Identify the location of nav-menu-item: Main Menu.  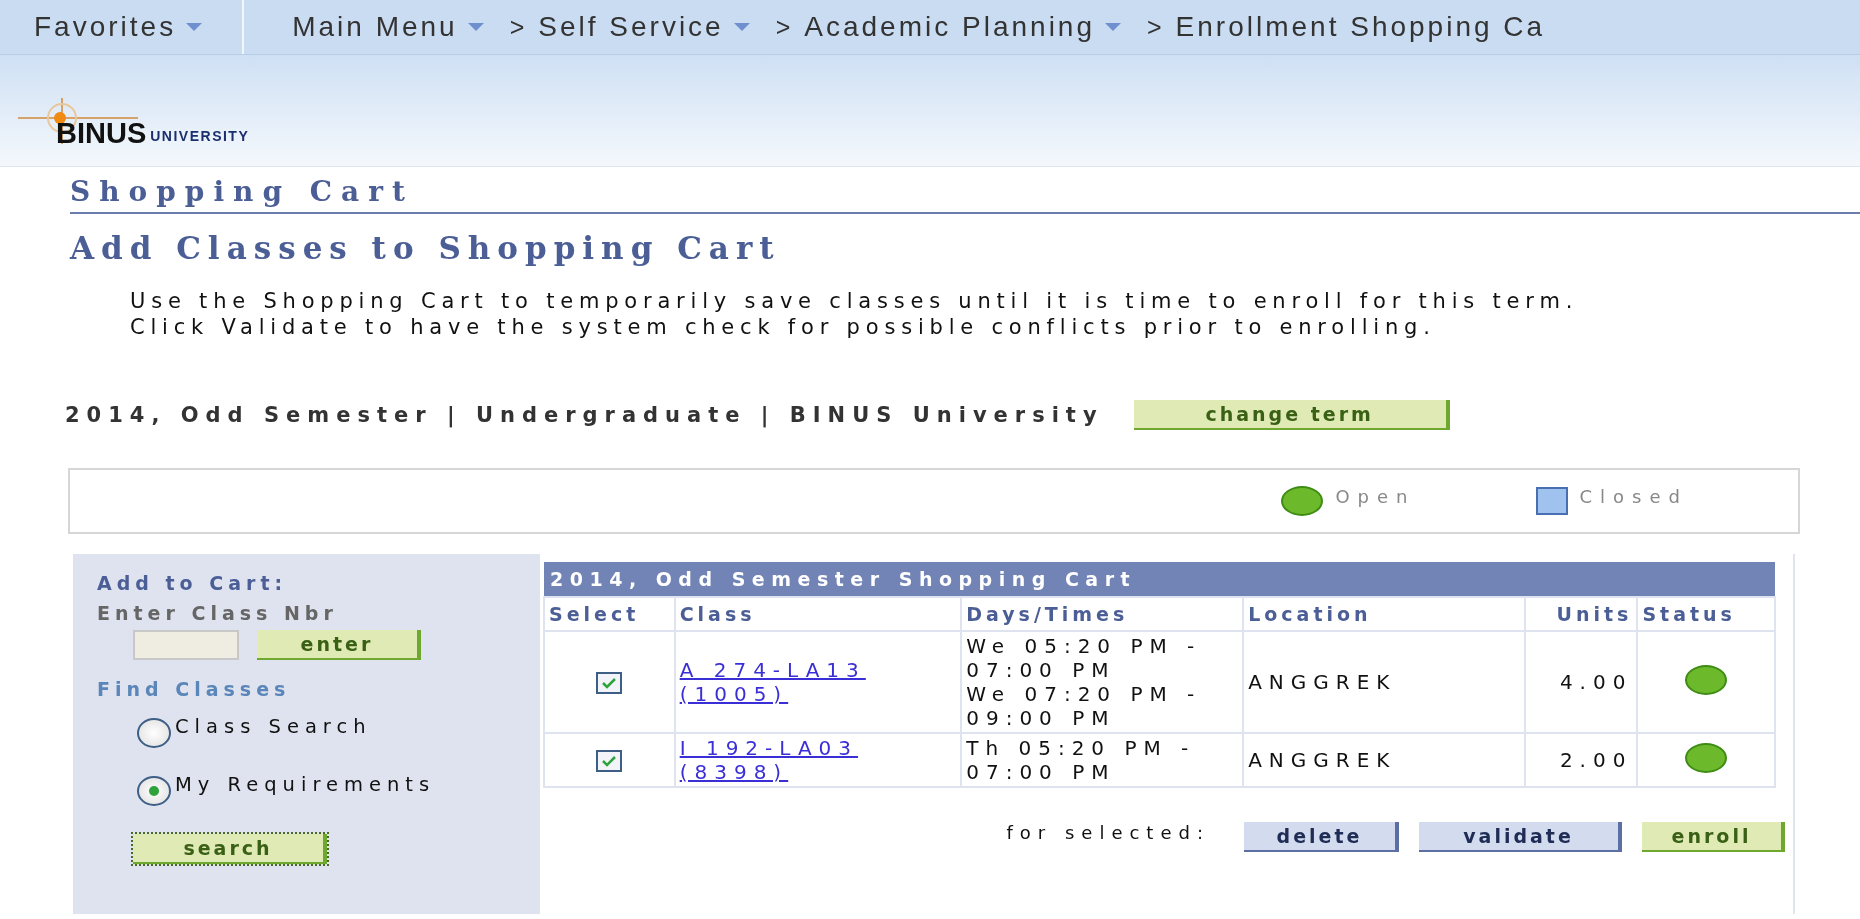
(393, 27).